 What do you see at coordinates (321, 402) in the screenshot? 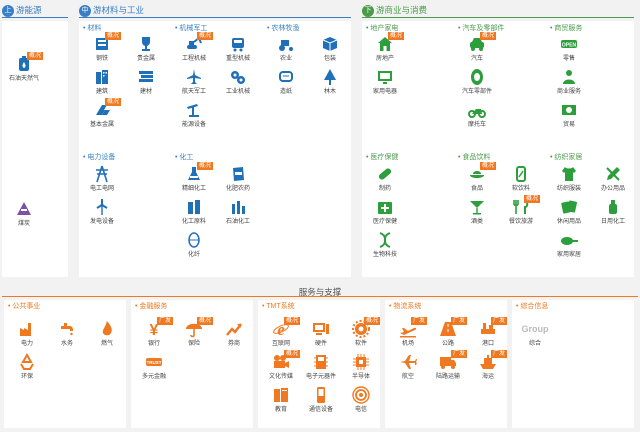
I see `industry-item: 通信设备` at bounding box center [321, 402].